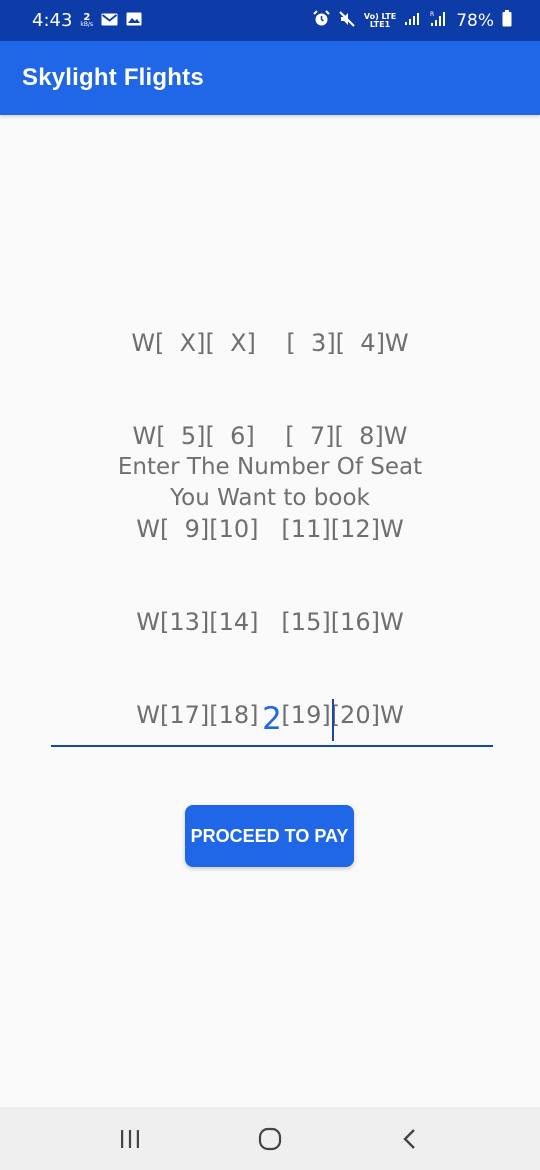 Image resolution: width=540 pixels, height=1170 pixels. Describe the element at coordinates (134, 20) in the screenshot. I see `gallery-icon` at that location.